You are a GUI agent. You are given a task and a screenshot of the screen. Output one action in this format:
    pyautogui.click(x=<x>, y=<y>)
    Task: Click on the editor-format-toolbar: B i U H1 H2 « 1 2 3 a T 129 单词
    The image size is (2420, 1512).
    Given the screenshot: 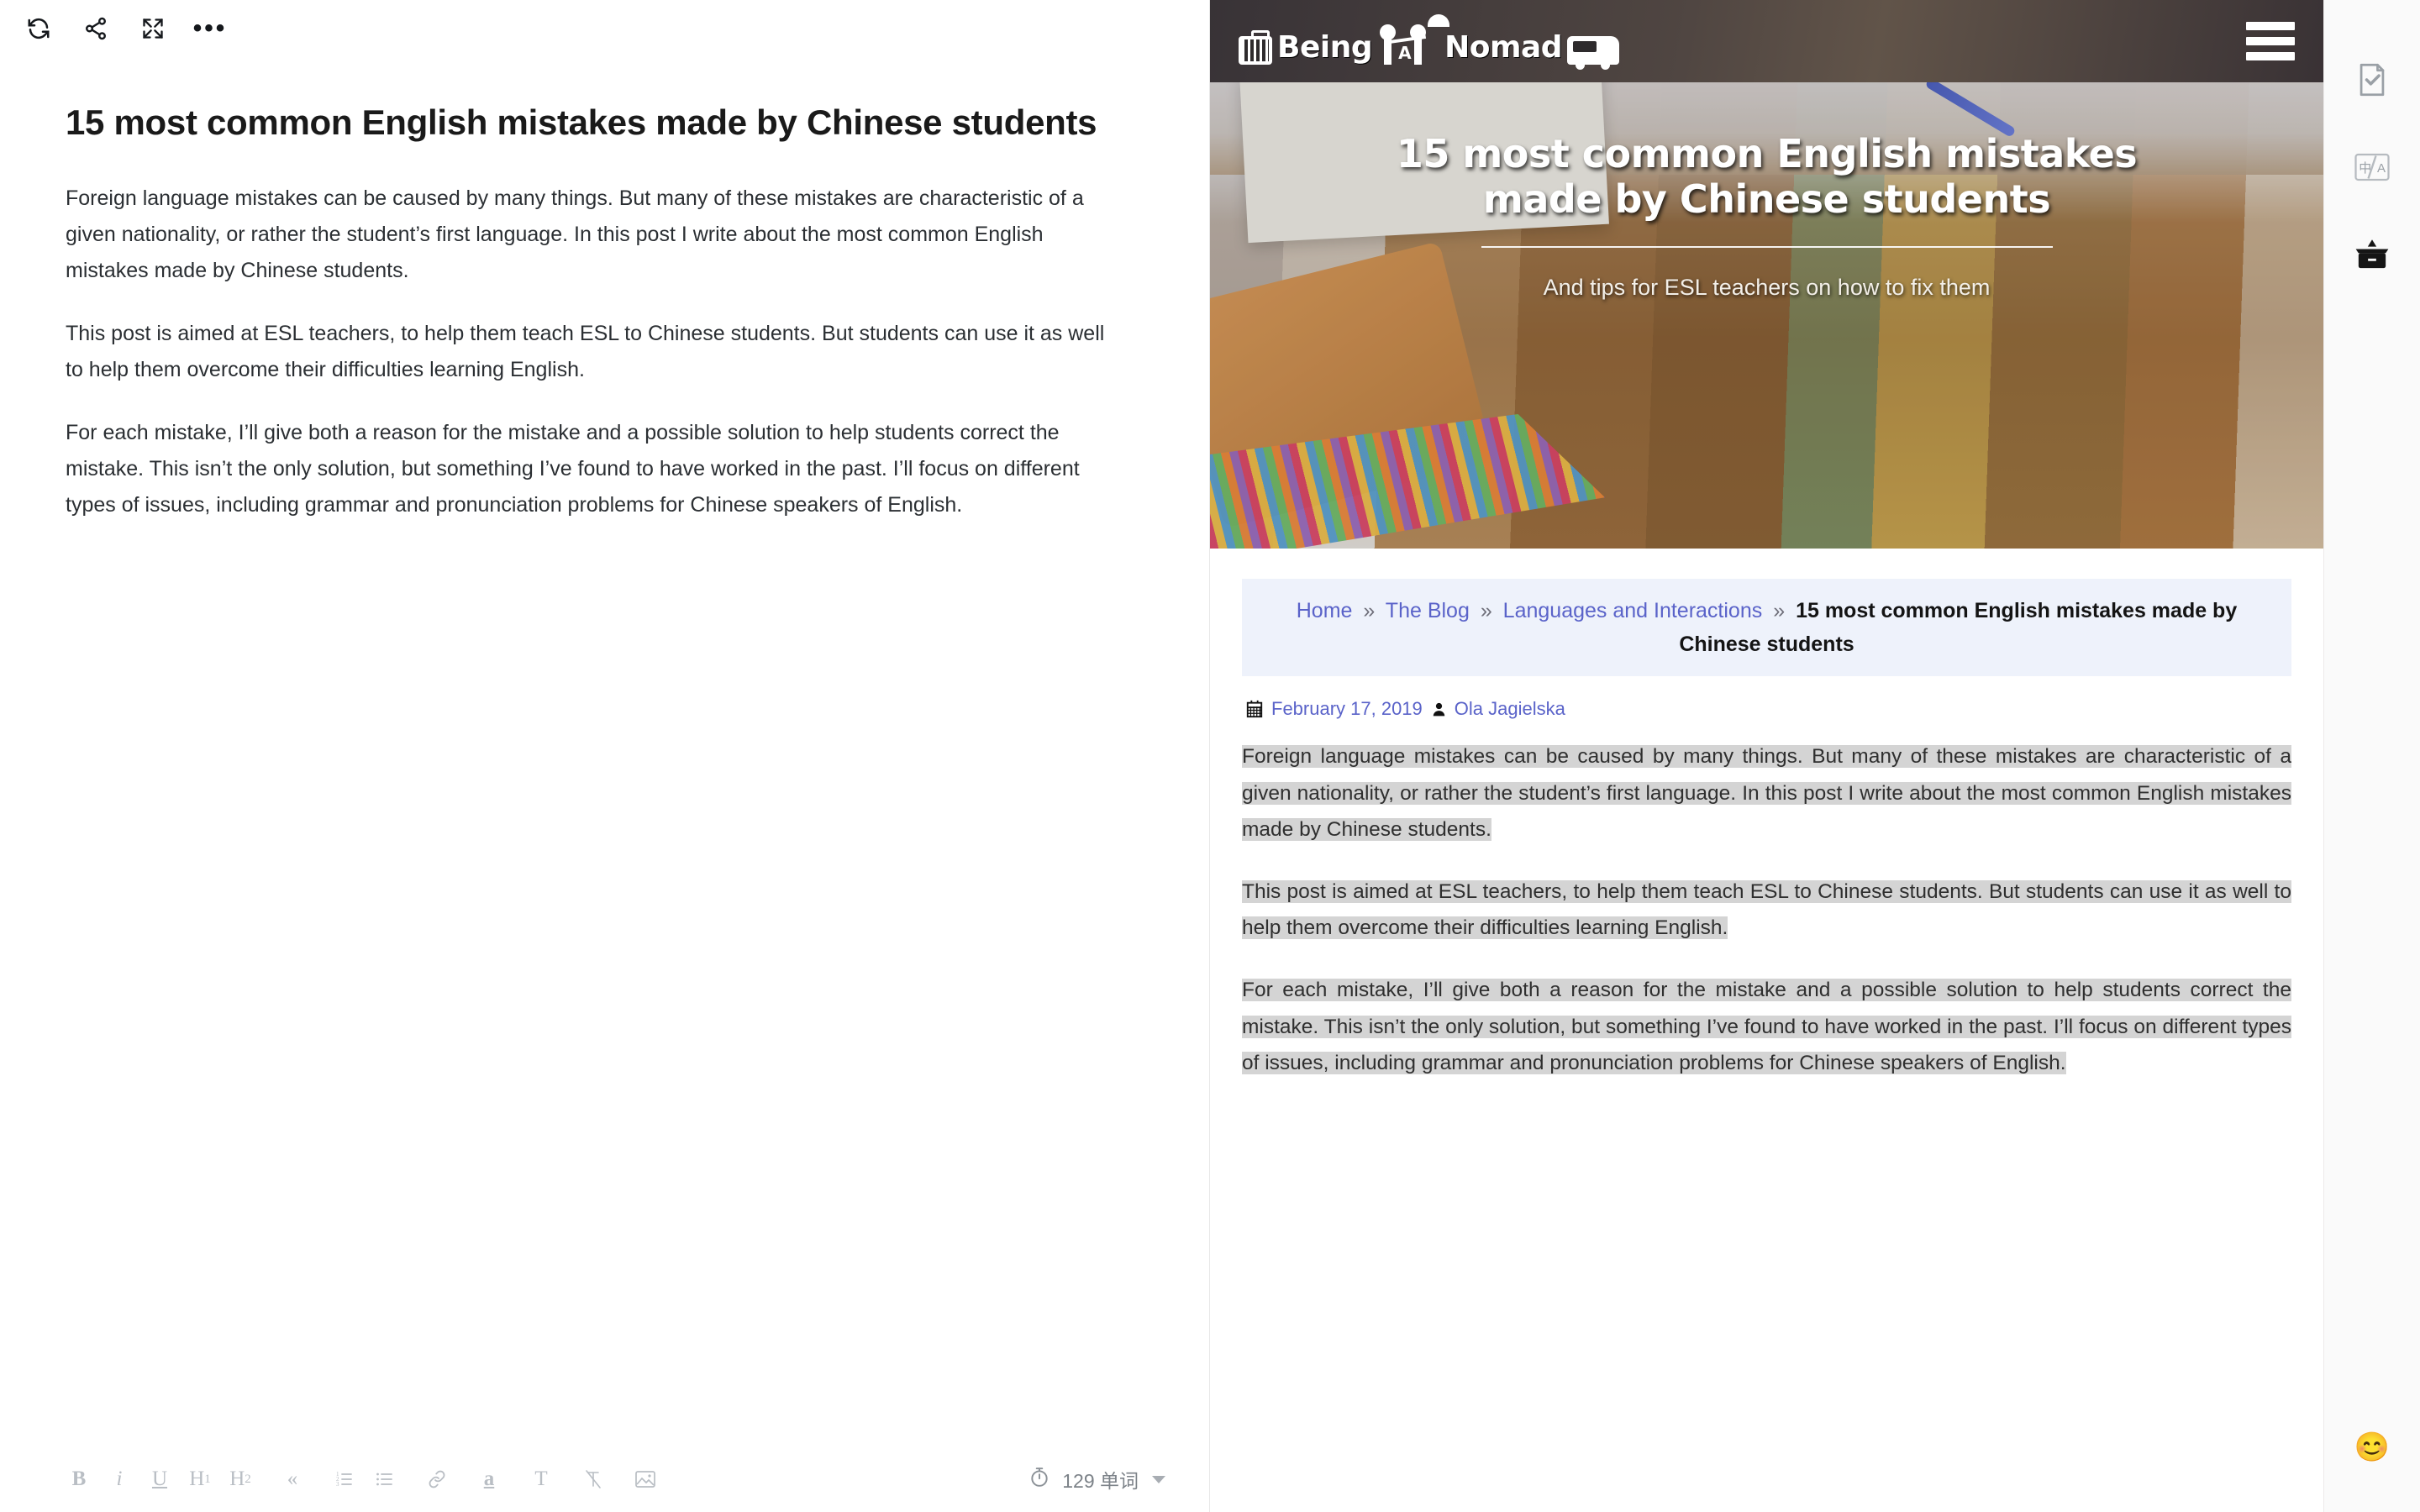 What is the action you would take?
    pyautogui.click(x=604, y=1479)
    